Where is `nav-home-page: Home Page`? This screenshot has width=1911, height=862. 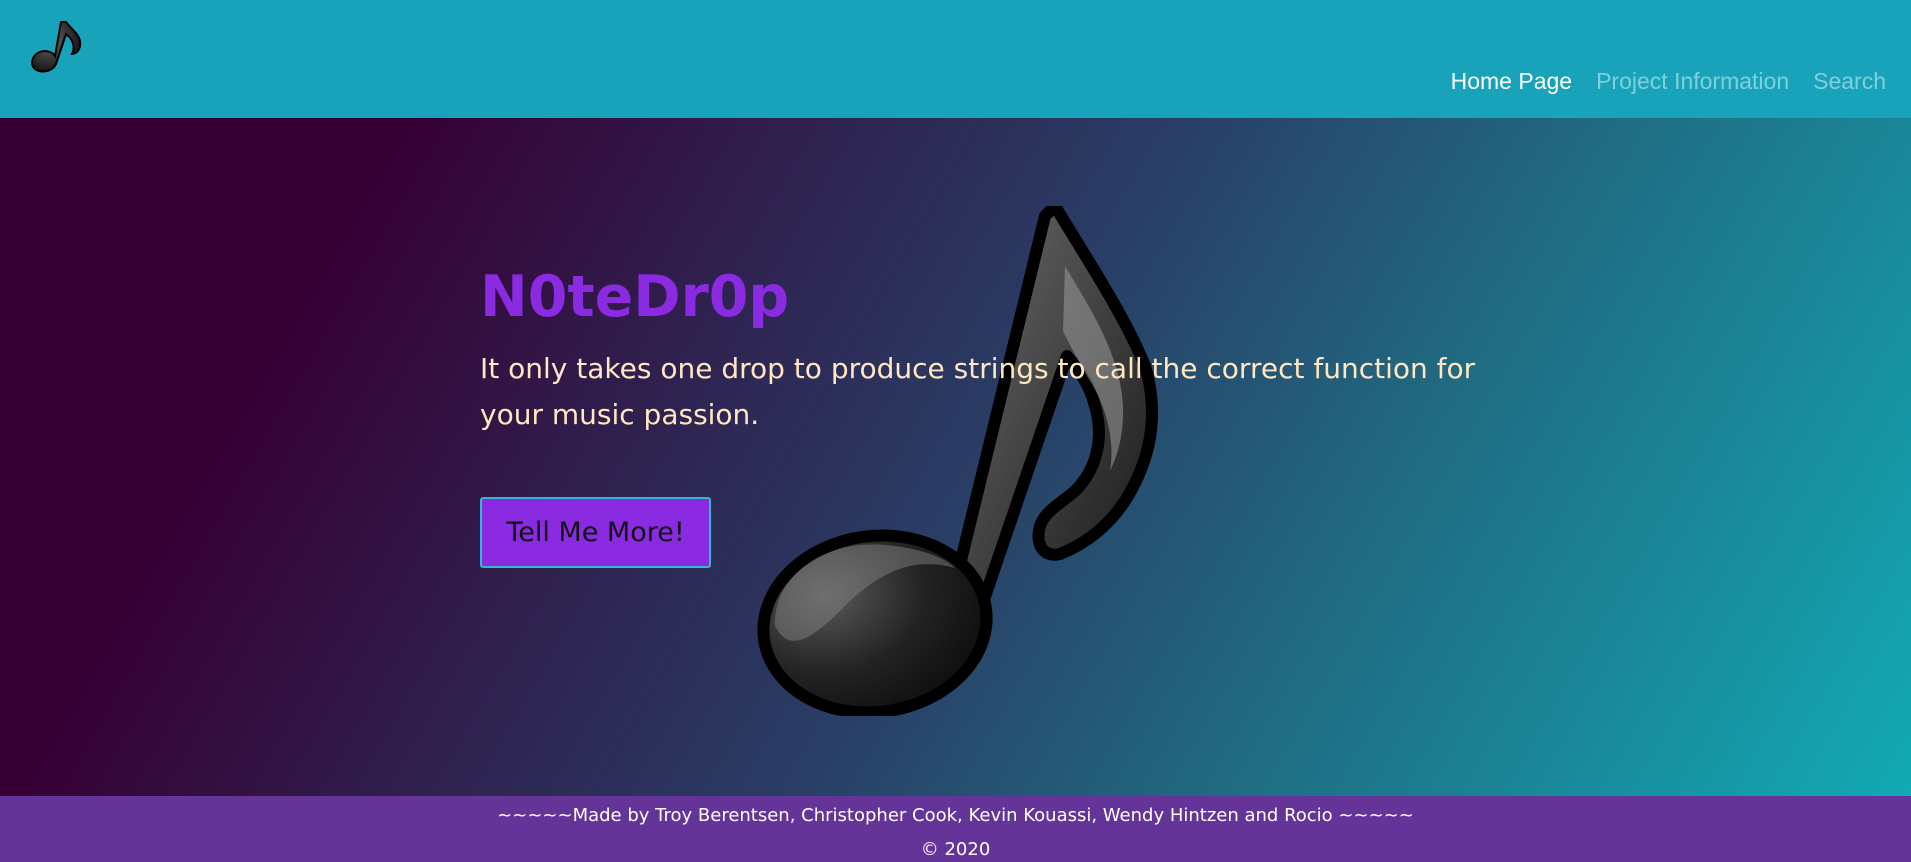
nav-home-page: Home Page is located at coordinates (1511, 81).